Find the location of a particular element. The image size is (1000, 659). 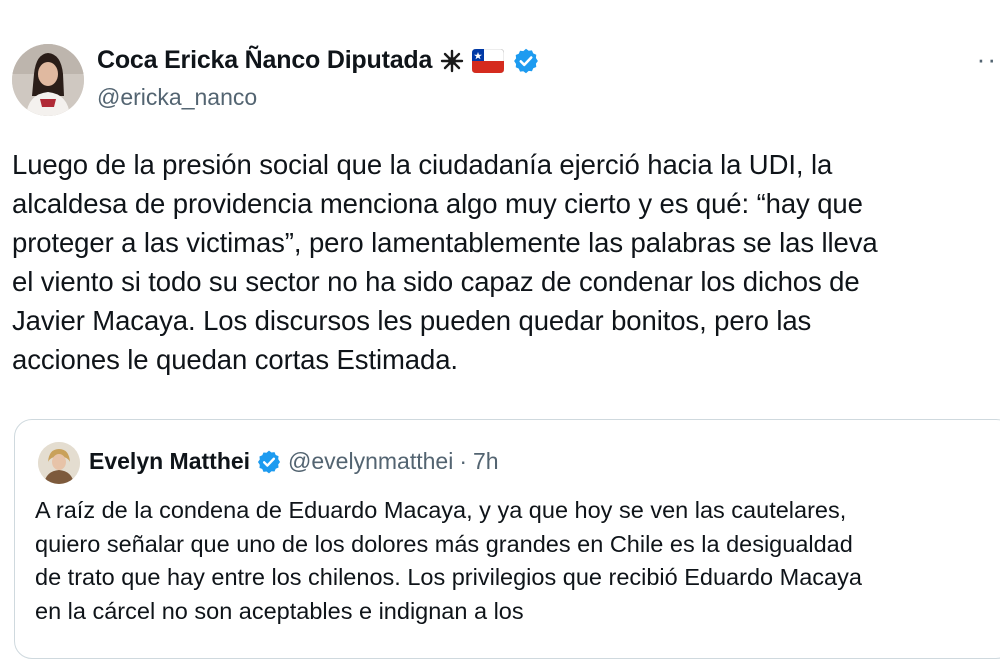

author-handle: @ericka_nanco is located at coordinates (177, 97).